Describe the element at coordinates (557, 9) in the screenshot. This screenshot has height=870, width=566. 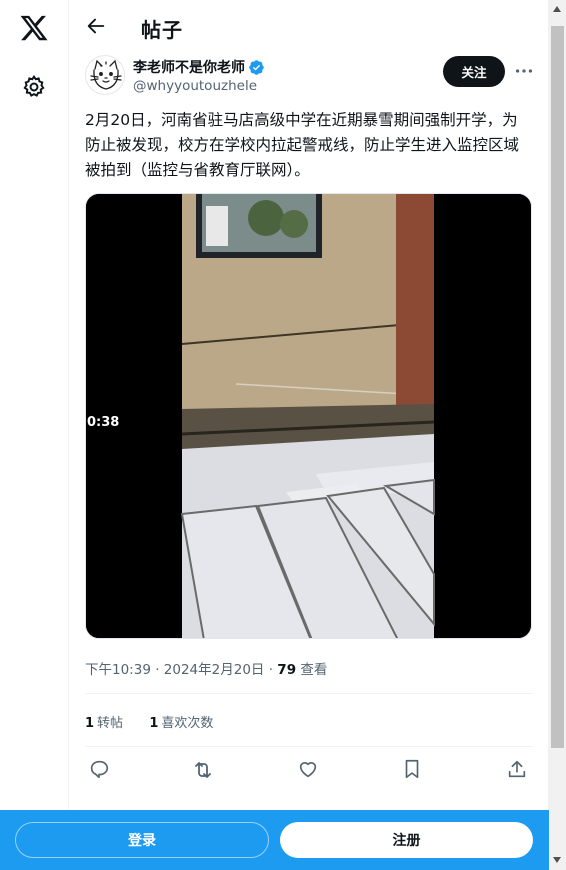
I see `scroll-up-arrow-icon` at that location.